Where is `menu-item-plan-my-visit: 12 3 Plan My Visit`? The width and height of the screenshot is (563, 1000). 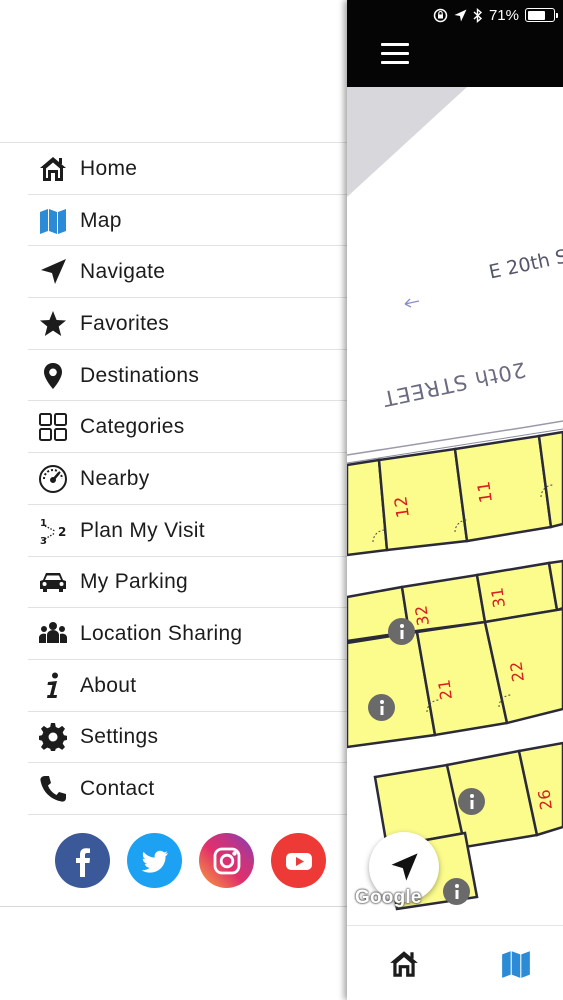 menu-item-plan-my-visit: 12 3 Plan My Visit is located at coordinates (173, 531).